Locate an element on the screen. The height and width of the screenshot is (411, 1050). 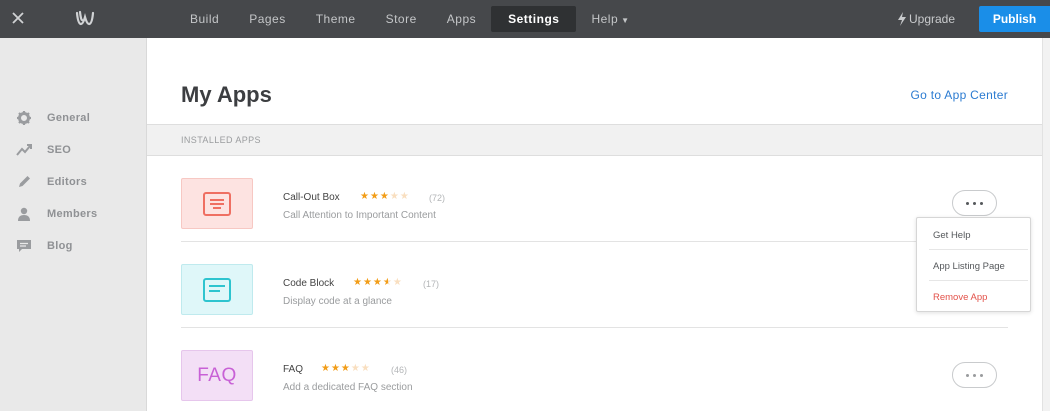
app-description: Add a dedicated FAQ section is located at coordinates (348, 387).